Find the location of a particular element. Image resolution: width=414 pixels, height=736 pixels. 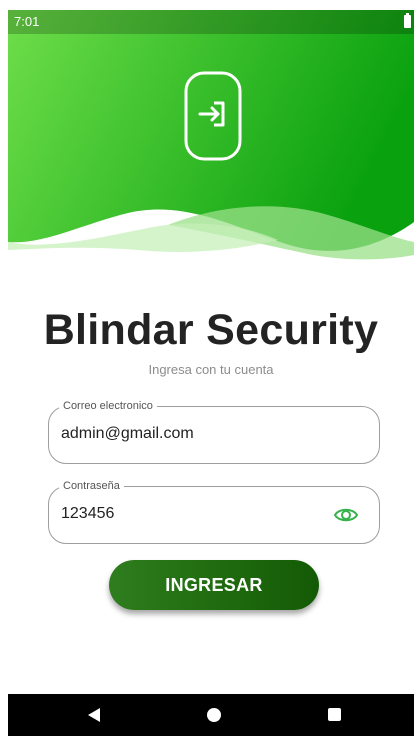

status-bar: 7:01 is located at coordinates (211, 22).